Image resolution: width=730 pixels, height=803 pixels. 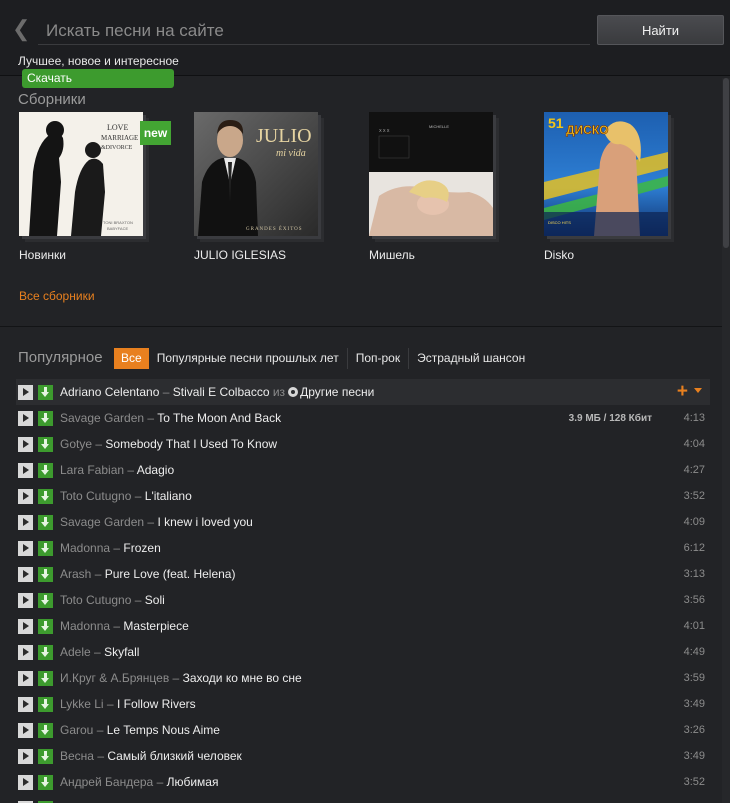 What do you see at coordinates (122, 652) in the screenshot?
I see `track-title: Skyfall` at bounding box center [122, 652].